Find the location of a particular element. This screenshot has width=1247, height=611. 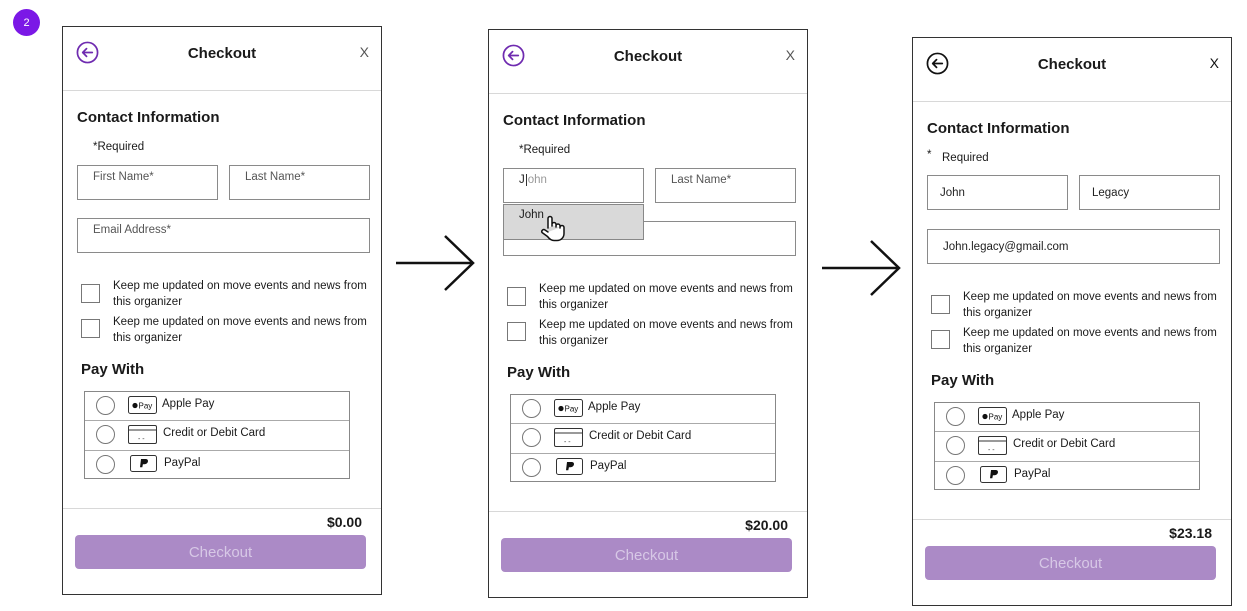

hand-pointer-icon is located at coordinates (553, 228).